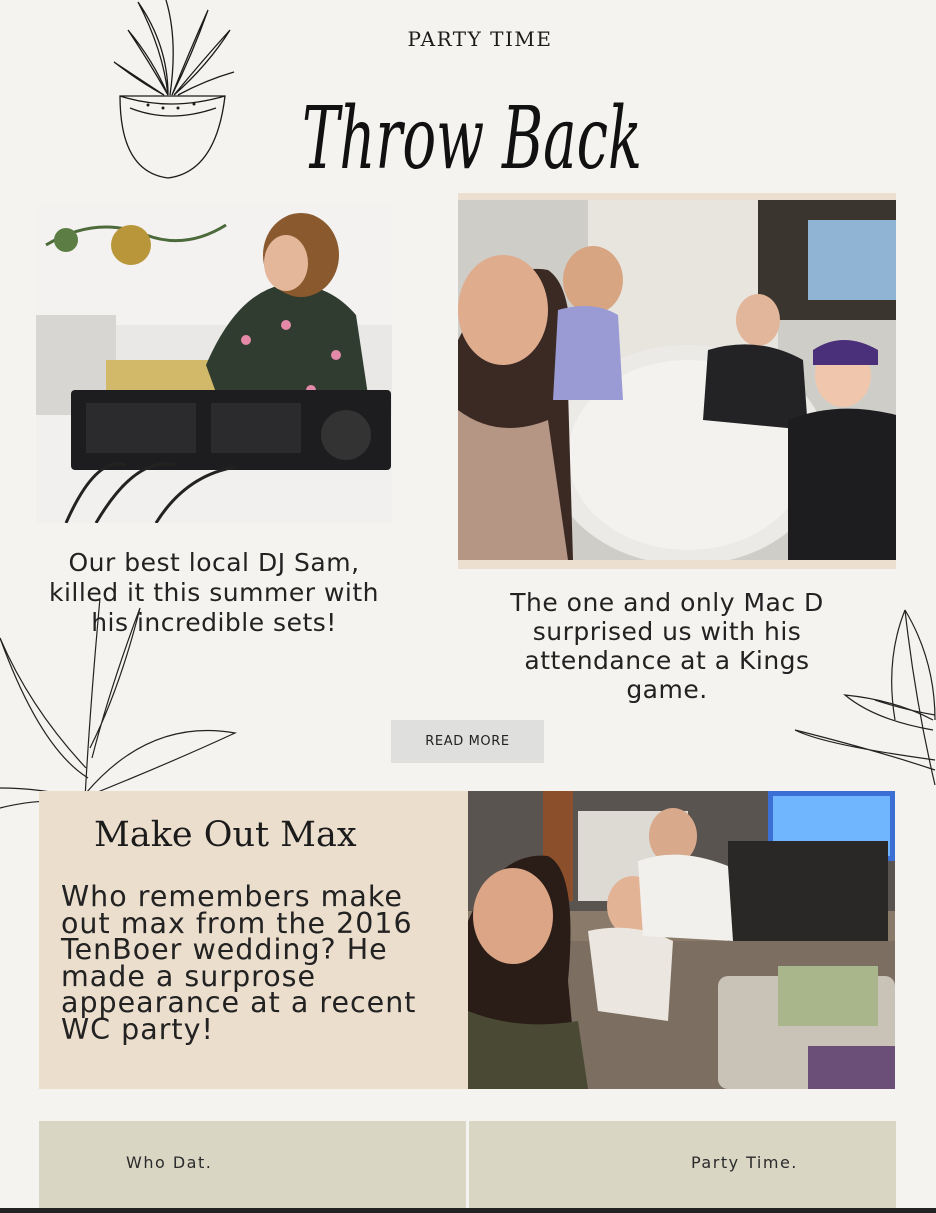  Describe the element at coordinates (174, 89) in the screenshot. I see `potted-plant-illustration` at that location.